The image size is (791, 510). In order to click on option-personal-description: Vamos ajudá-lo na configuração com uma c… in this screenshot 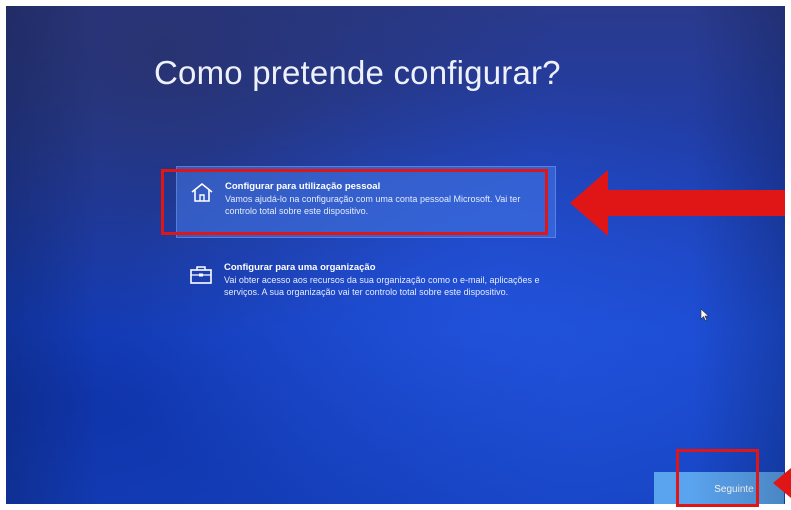, I will do `click(373, 205)`.